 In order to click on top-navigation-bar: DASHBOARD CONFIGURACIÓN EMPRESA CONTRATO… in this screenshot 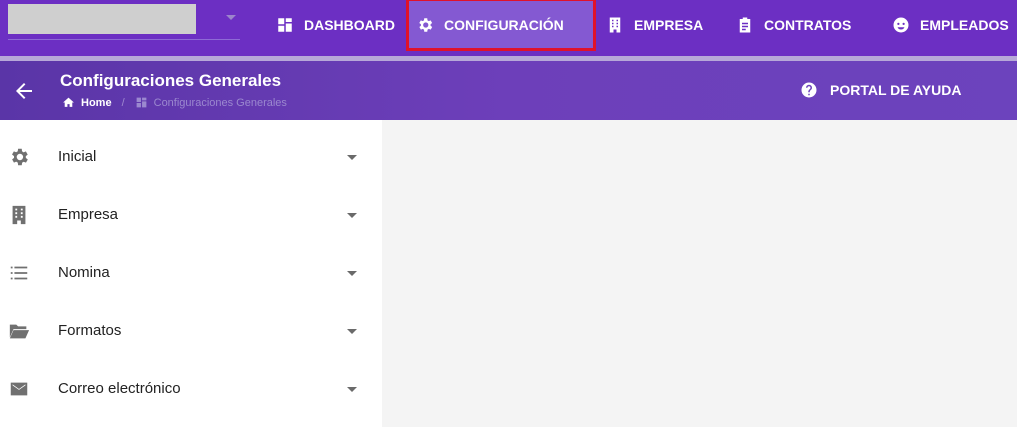, I will do `click(508, 28)`.